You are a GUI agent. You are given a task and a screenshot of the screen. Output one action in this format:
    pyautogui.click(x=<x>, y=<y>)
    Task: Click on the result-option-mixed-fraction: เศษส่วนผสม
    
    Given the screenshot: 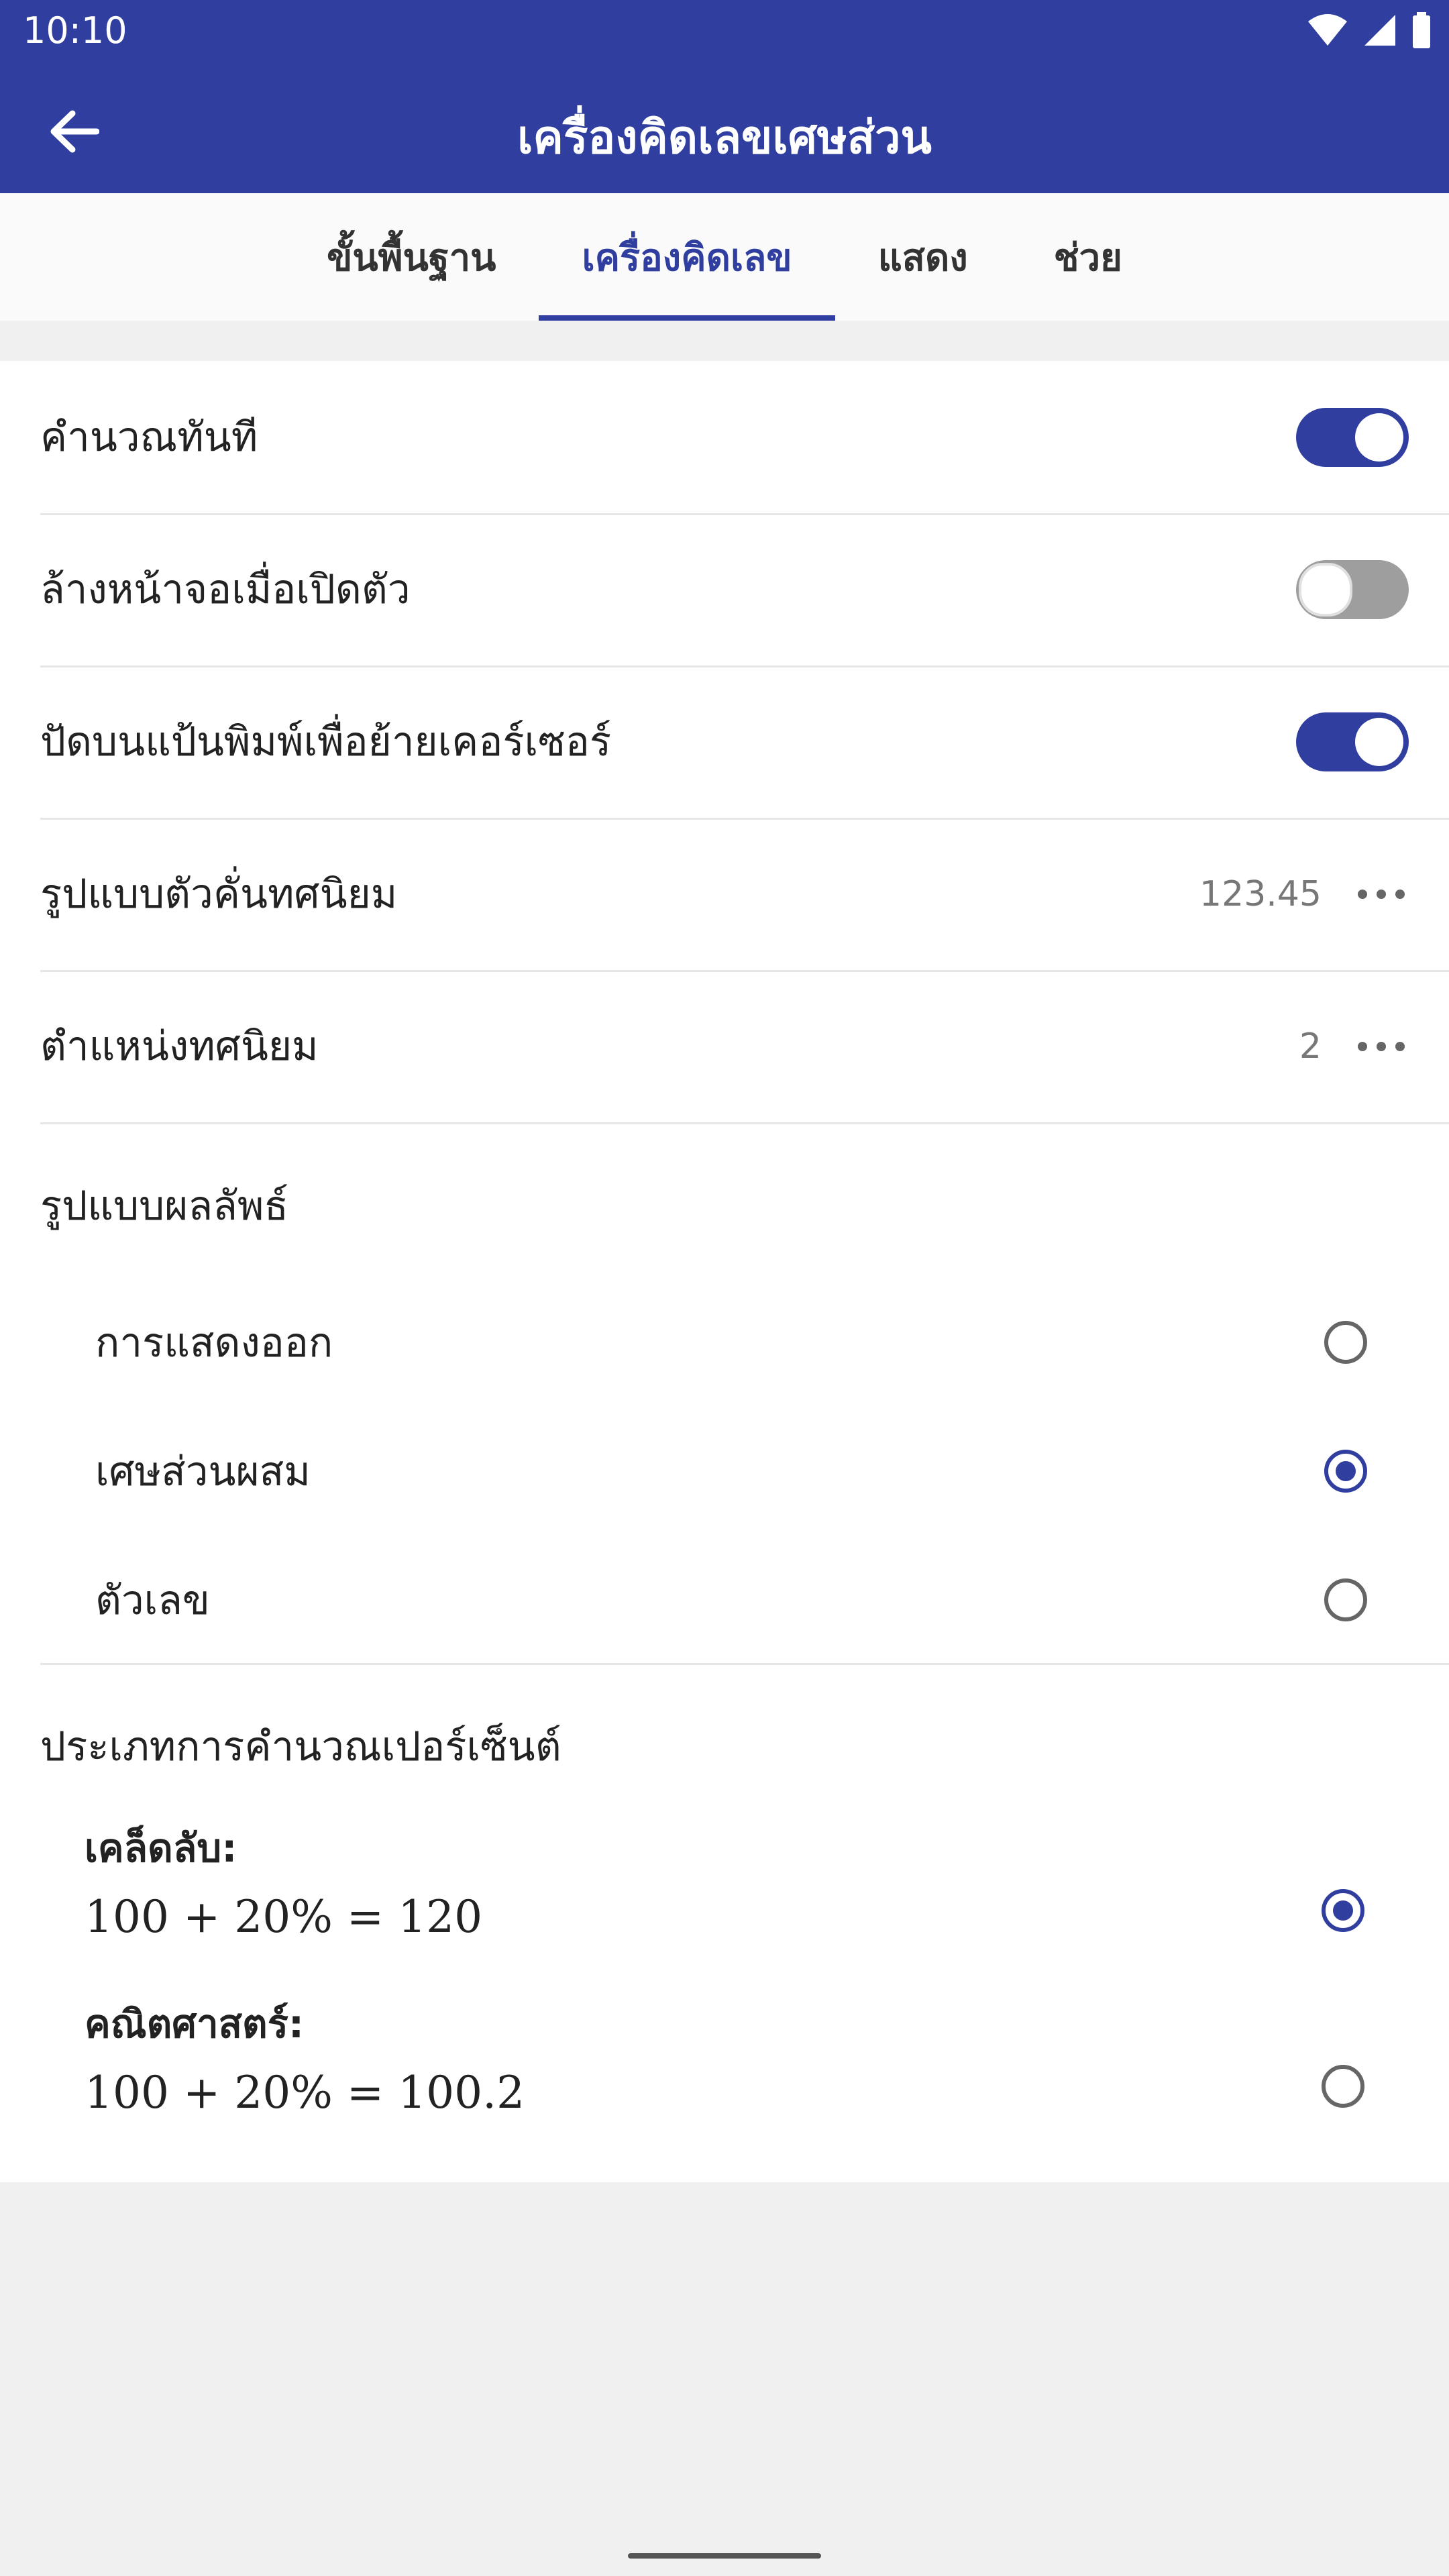 What is the action you would take?
    pyautogui.click(x=724, y=1471)
    